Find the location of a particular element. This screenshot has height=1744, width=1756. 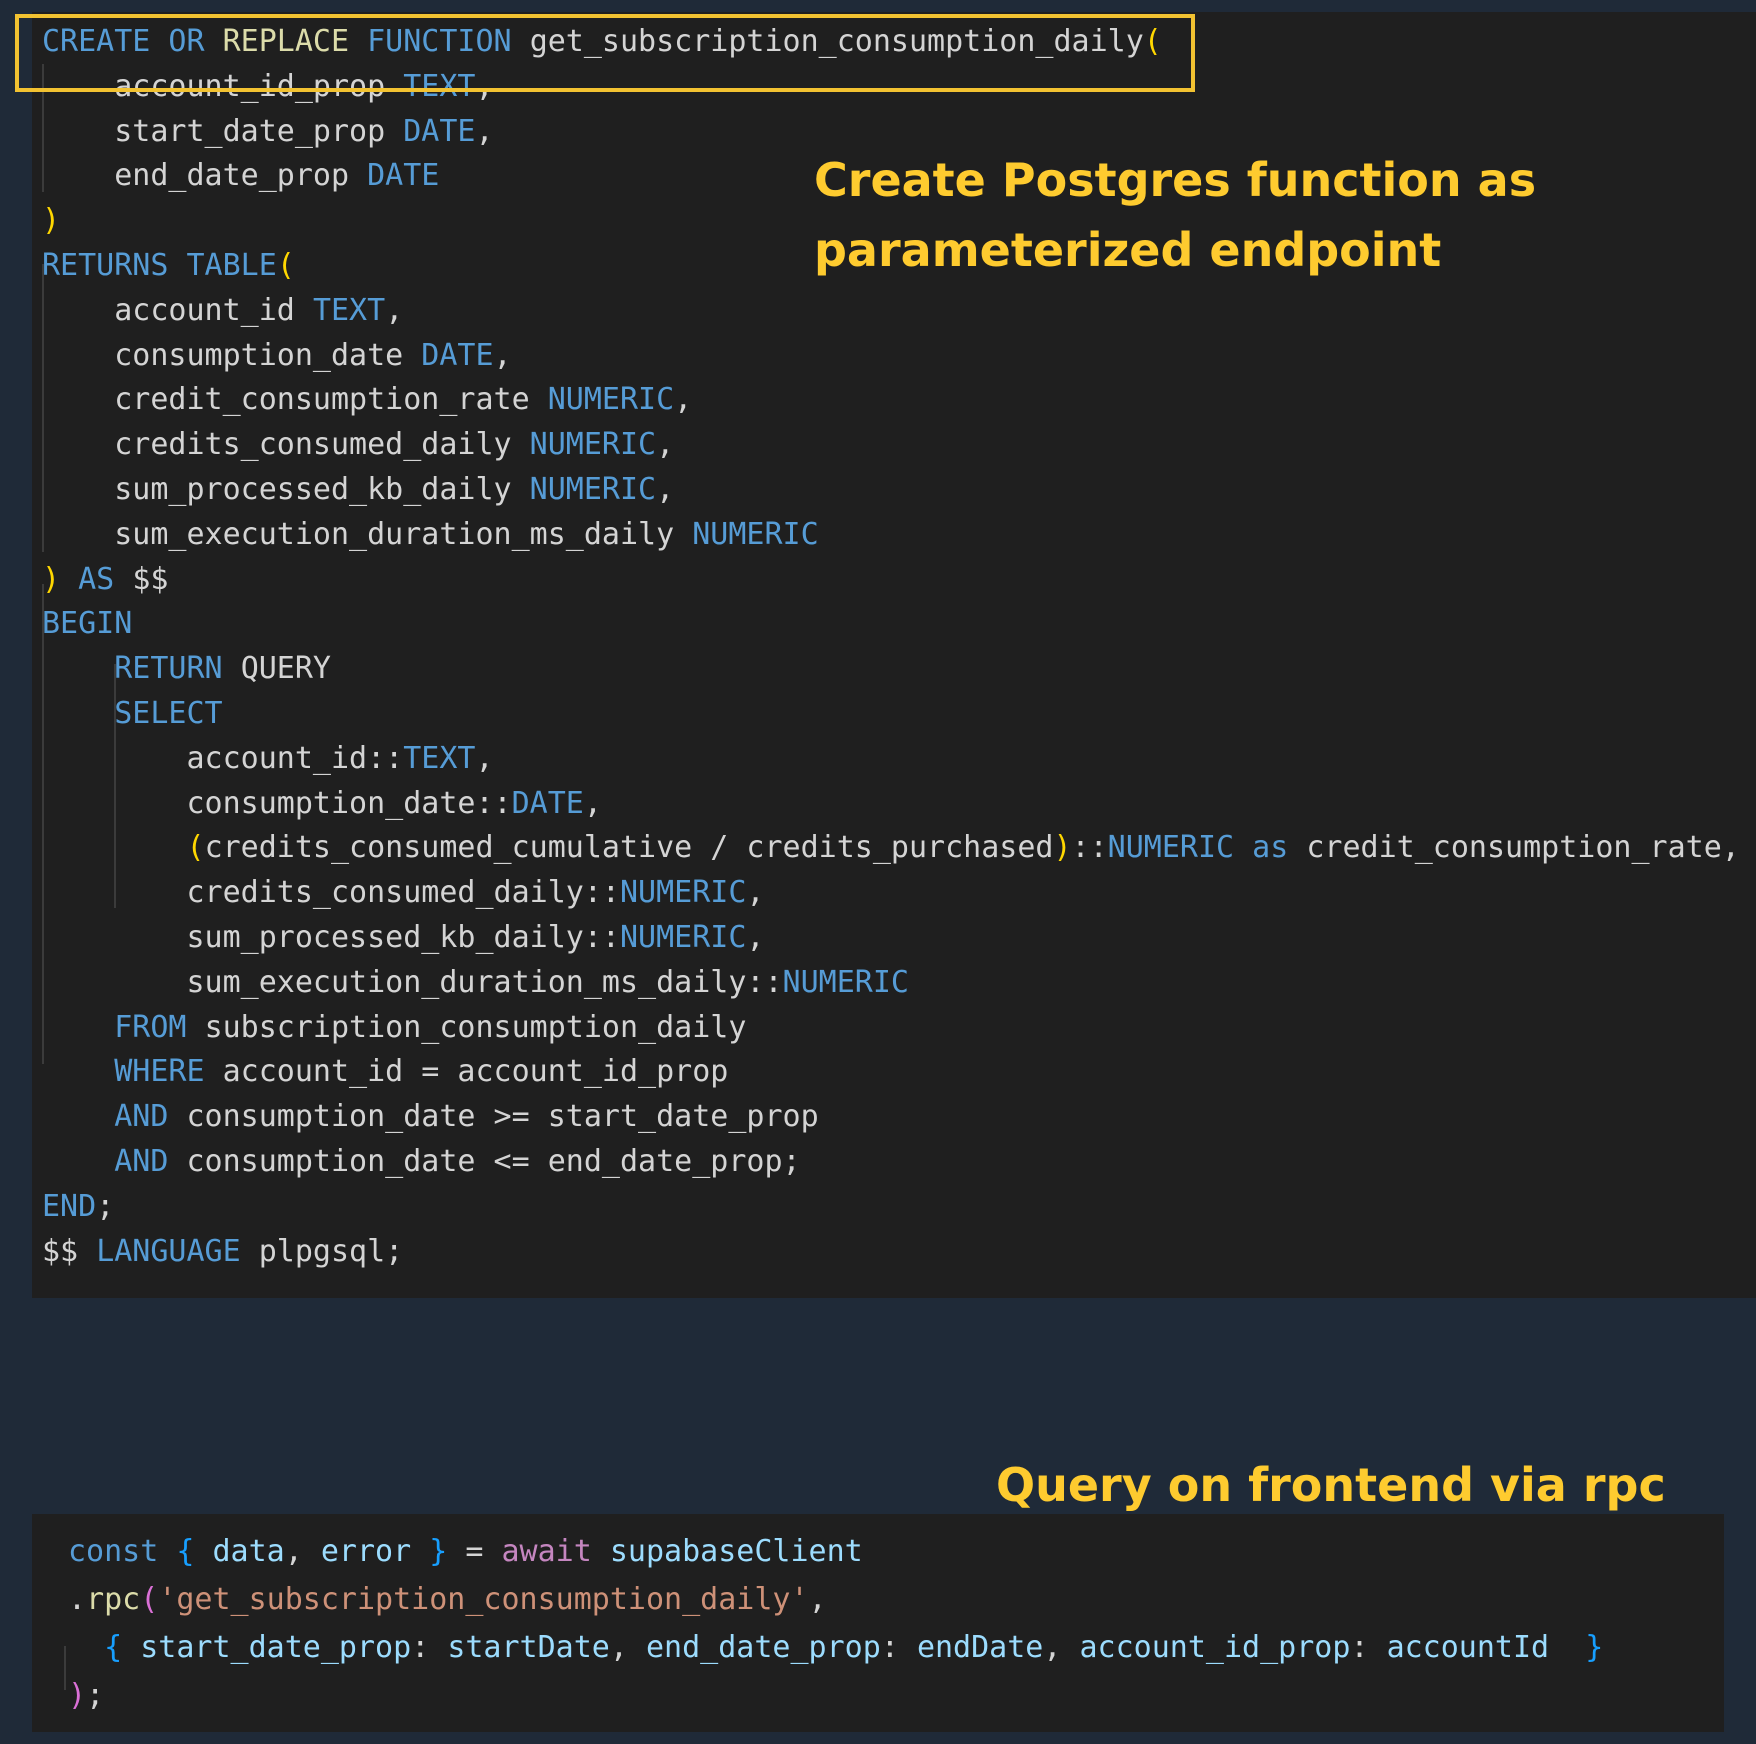

sql-code-line: credits_consumed_daily::NUMERIC, is located at coordinates (403, 892).